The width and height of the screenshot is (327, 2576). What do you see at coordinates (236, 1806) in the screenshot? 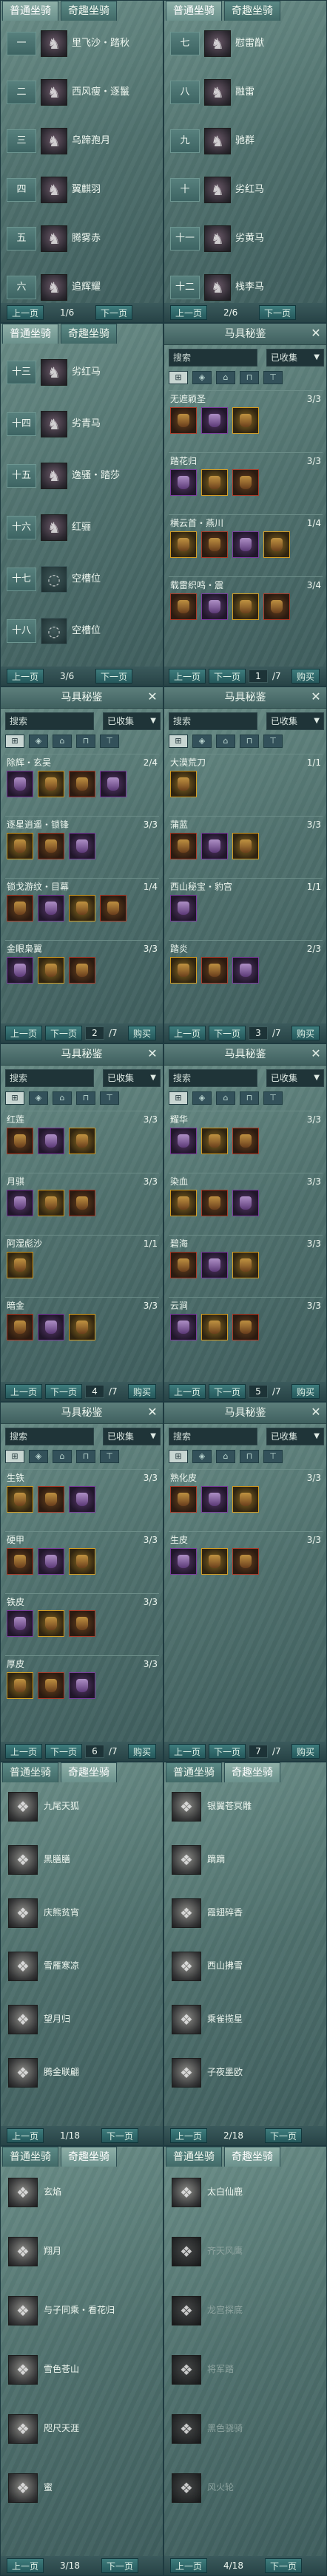
I see `rare-mount-row: ❖ 银翼苍冥雕` at bounding box center [236, 1806].